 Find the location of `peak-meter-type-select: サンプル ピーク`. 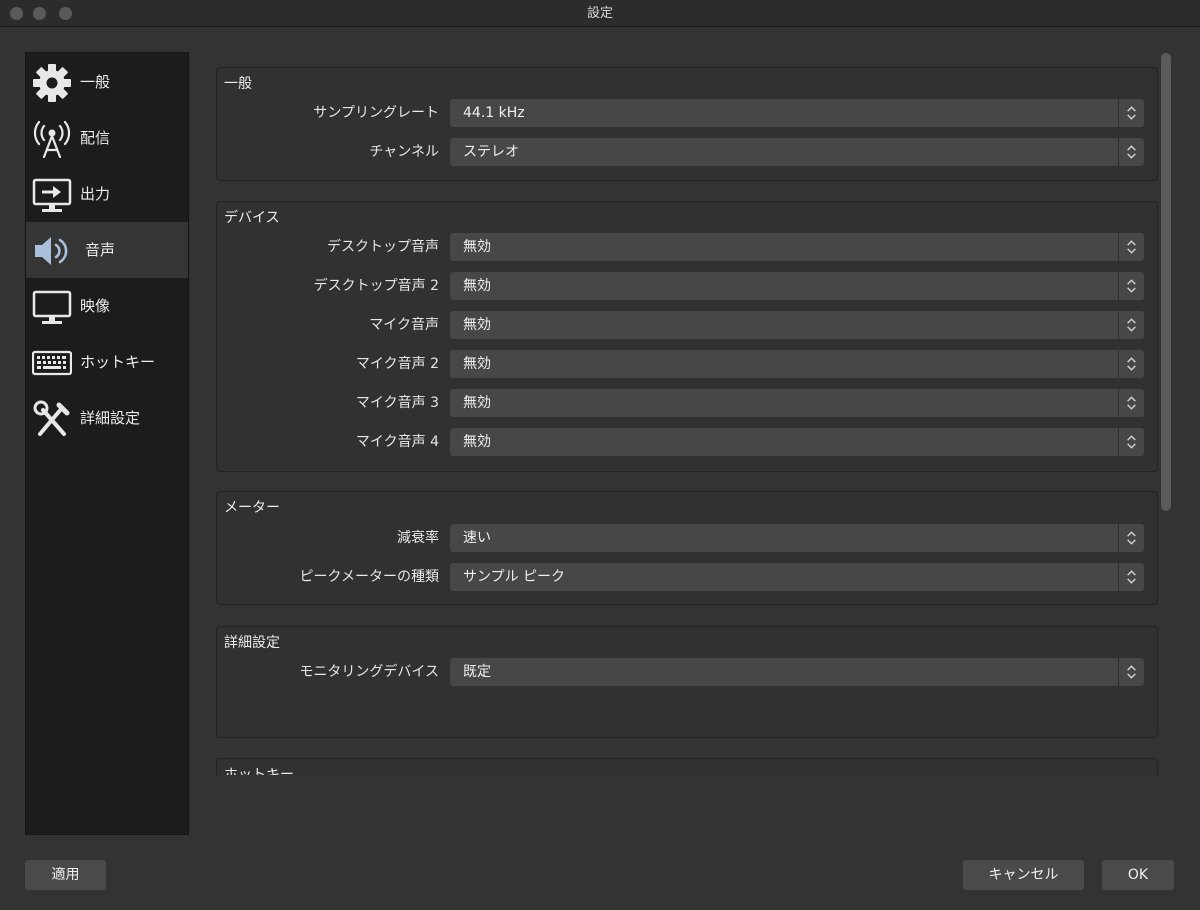

peak-meter-type-select: サンプル ピーク is located at coordinates (797, 577).